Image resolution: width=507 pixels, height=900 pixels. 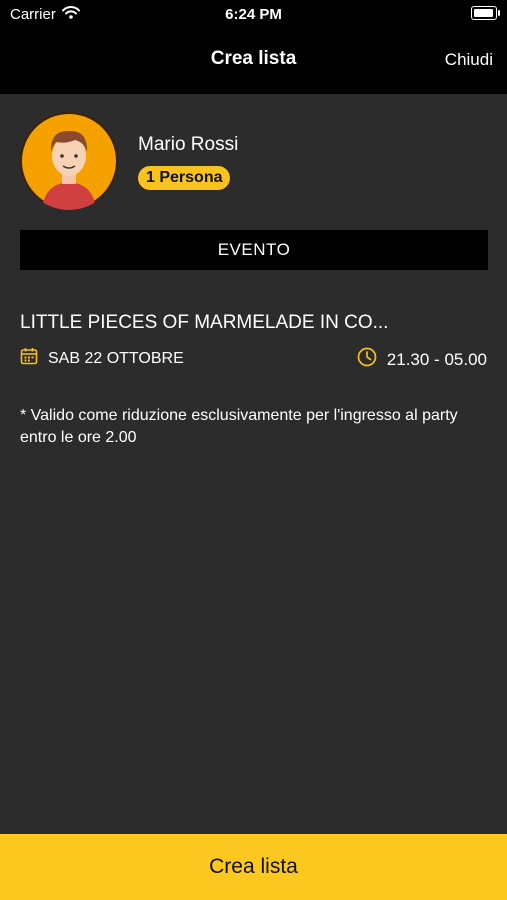 I want to click on avatar, so click(x=69, y=161).